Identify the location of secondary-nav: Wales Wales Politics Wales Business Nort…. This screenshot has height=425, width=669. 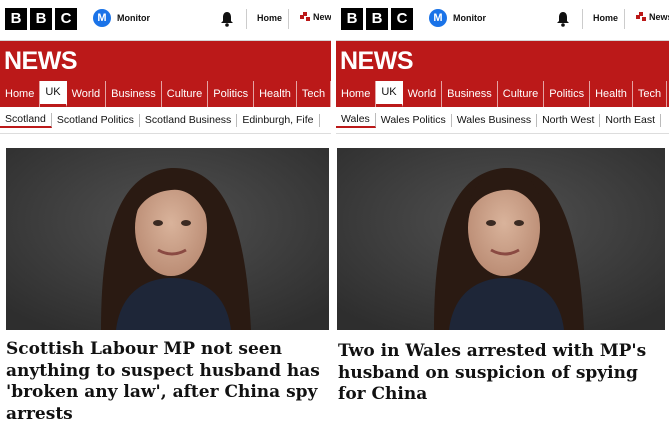
(502, 120).